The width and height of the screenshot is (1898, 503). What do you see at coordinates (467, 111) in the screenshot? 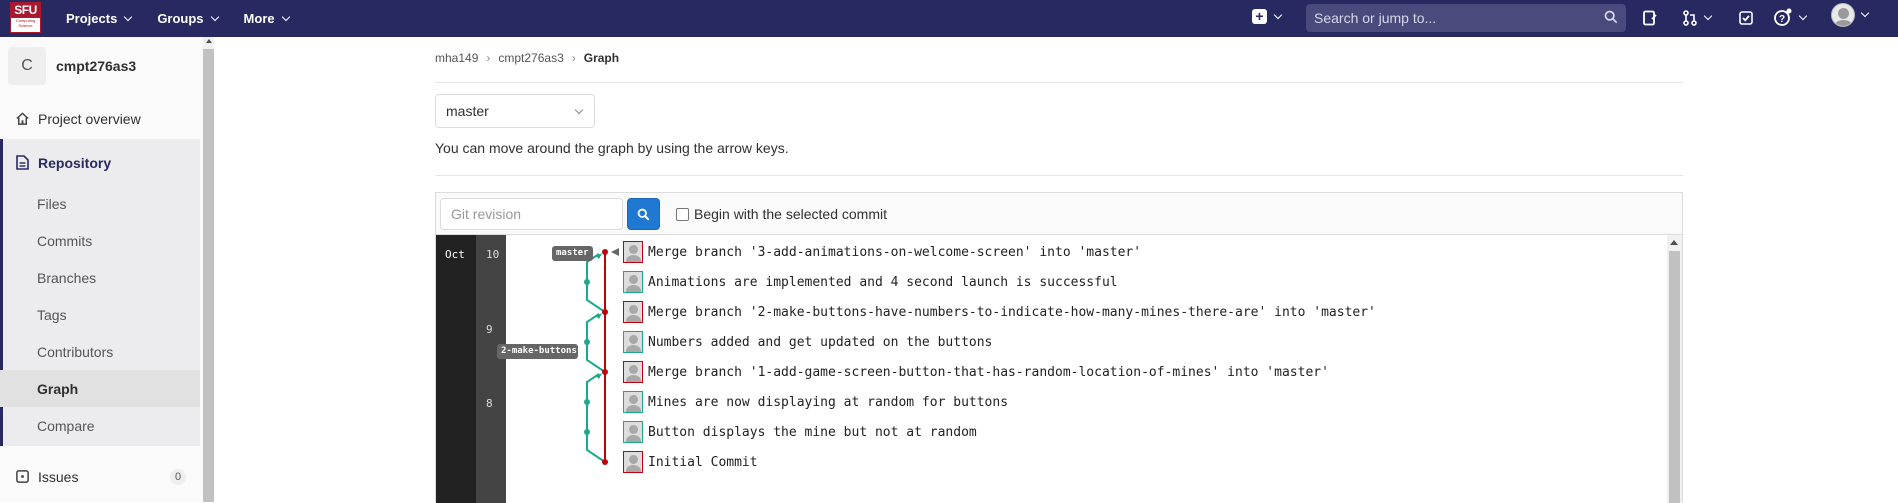
I see `branch-select-value: master` at bounding box center [467, 111].